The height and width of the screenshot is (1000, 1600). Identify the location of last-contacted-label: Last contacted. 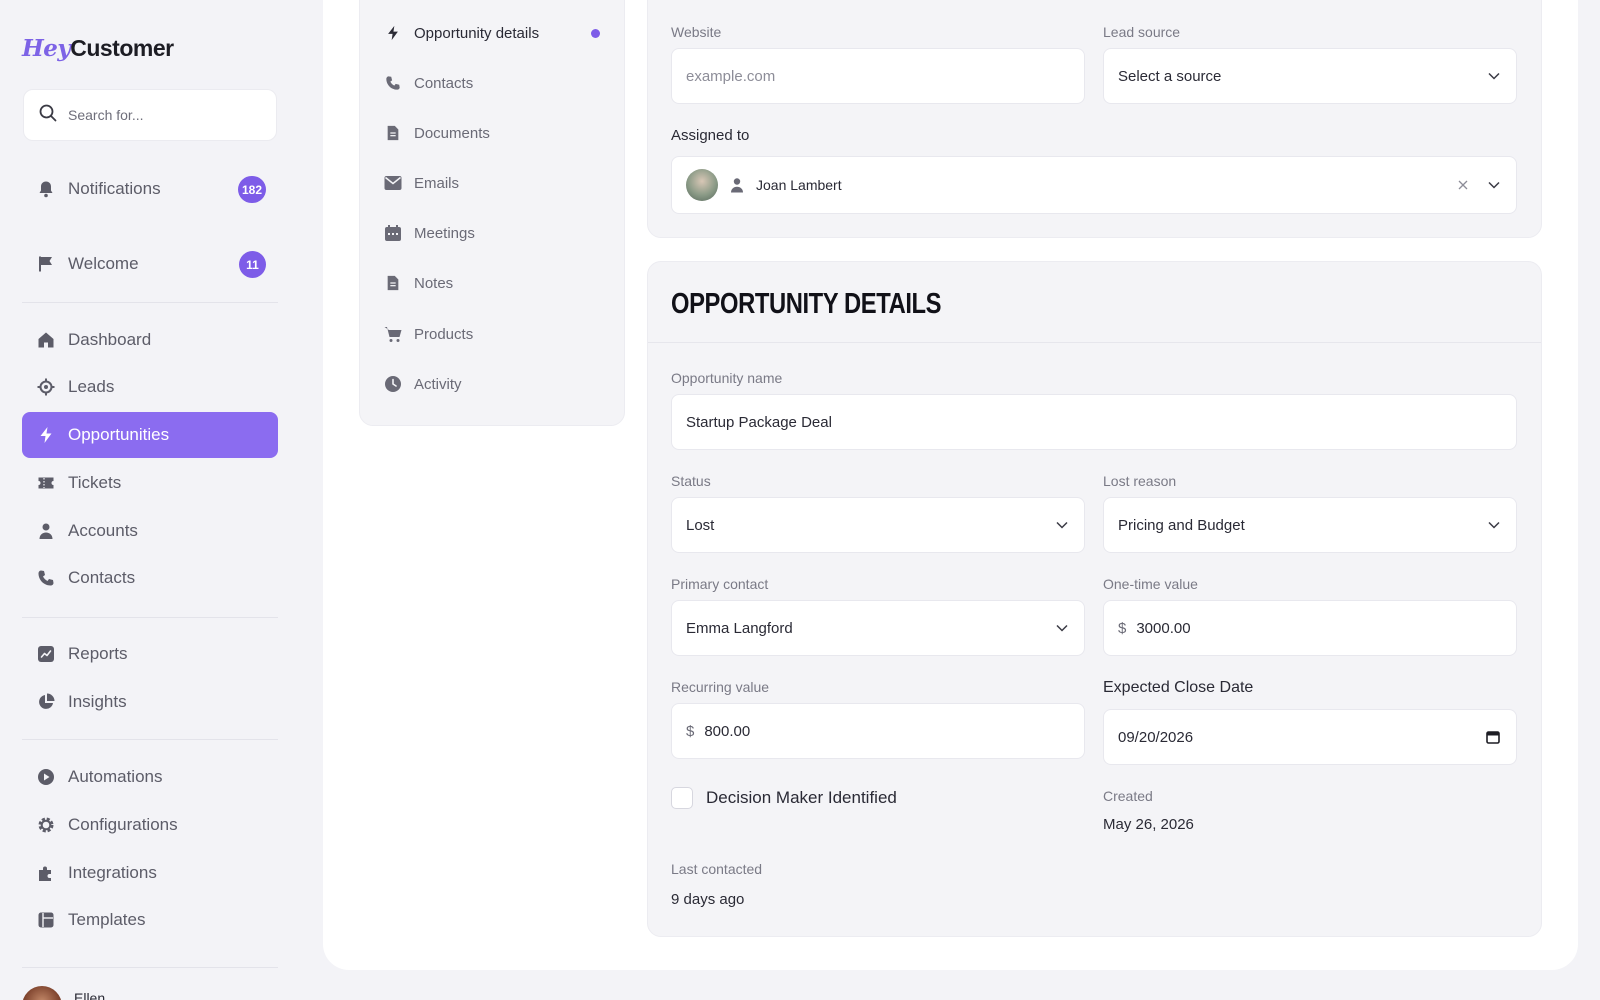
(717, 869).